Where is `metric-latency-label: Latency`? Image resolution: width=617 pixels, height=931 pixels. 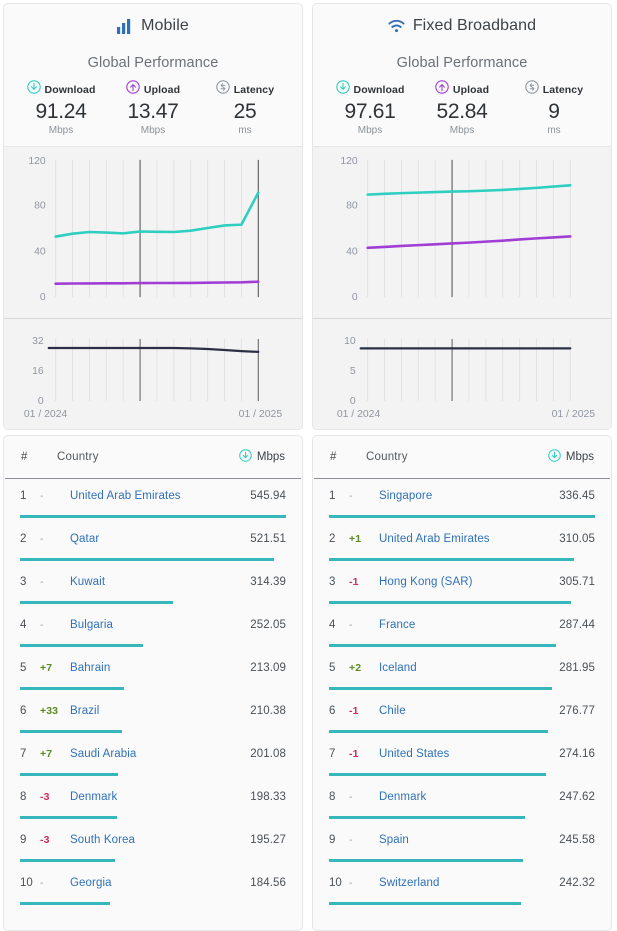 metric-latency-label: Latency is located at coordinates (563, 89).